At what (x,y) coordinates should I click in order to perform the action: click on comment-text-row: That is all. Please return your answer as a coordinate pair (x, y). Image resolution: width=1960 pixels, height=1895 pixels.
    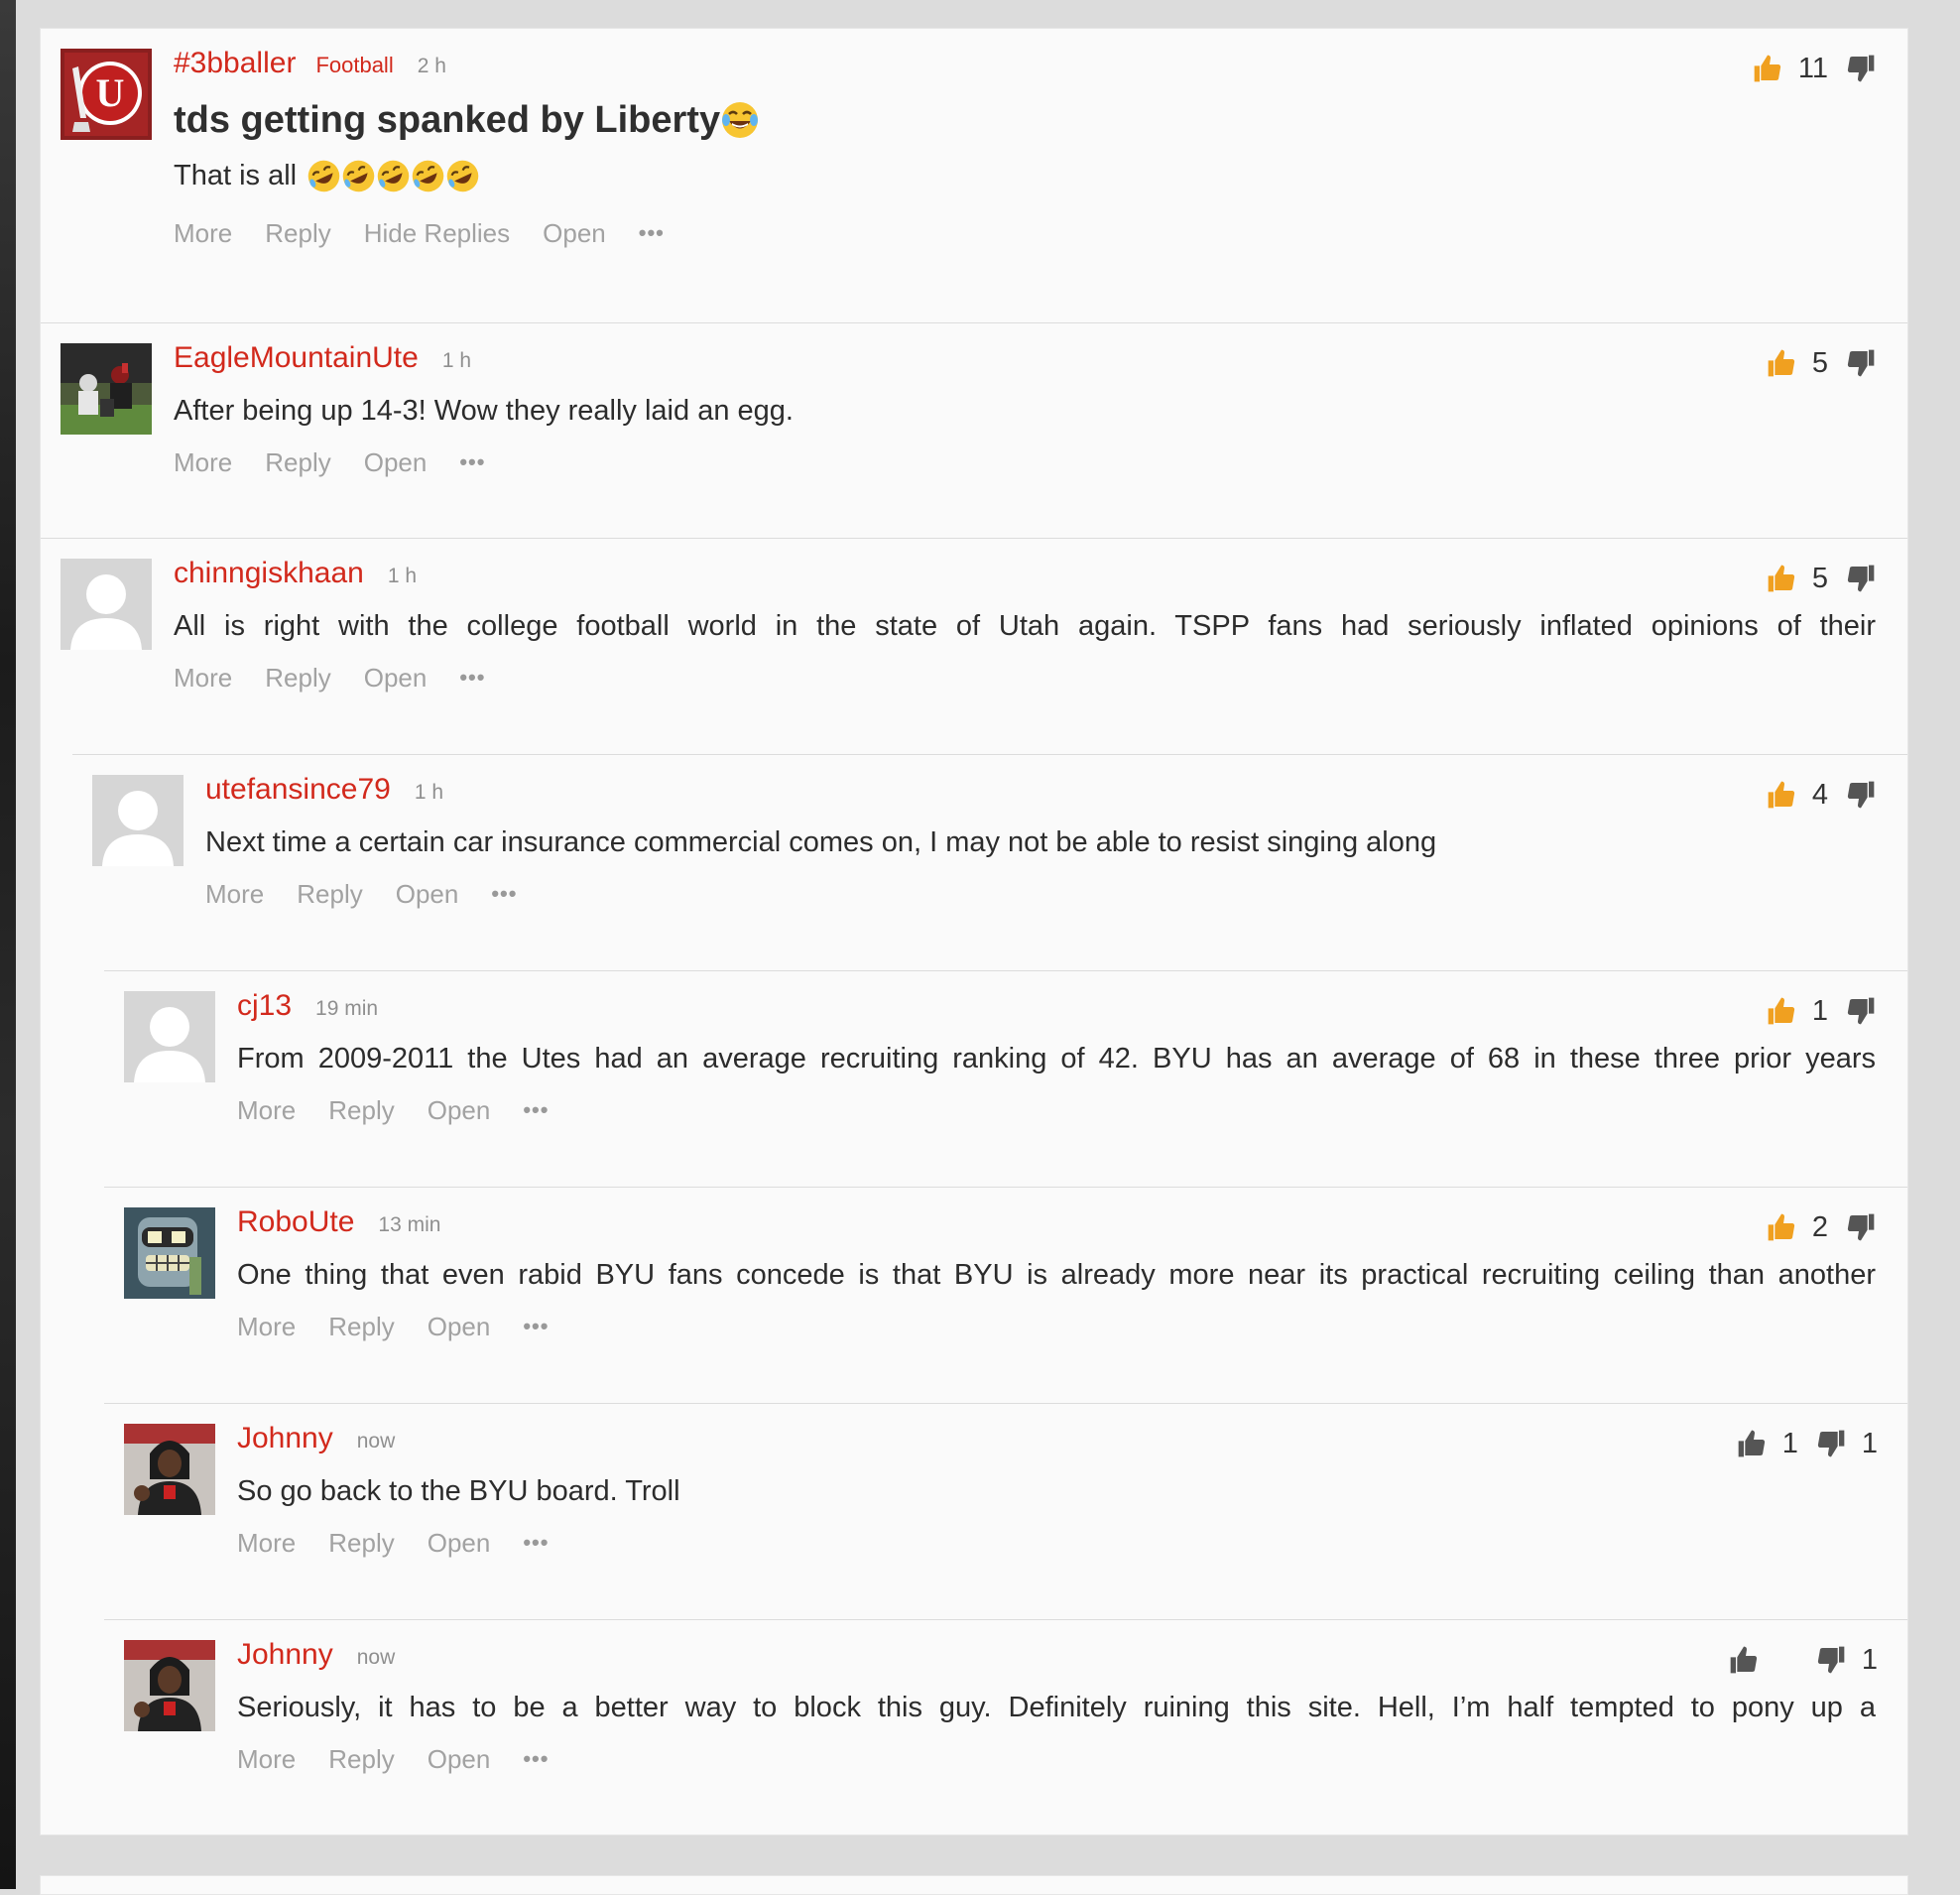
    Looking at the image, I should click on (1025, 175).